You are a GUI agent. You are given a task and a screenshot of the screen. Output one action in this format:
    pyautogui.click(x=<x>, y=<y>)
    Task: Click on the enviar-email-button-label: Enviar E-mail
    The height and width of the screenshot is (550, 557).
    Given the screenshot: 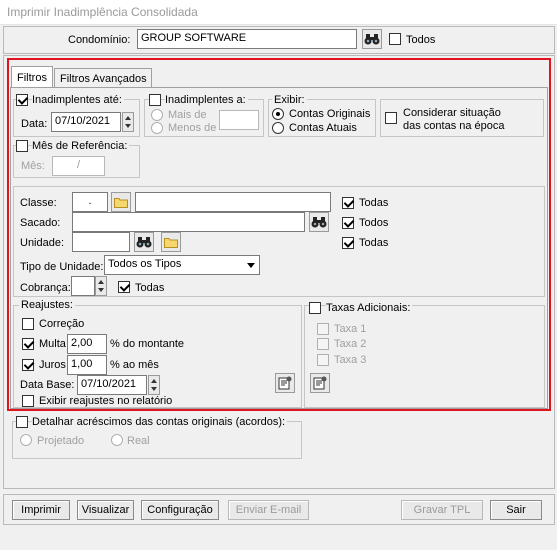 What is the action you would take?
    pyautogui.click(x=268, y=510)
    